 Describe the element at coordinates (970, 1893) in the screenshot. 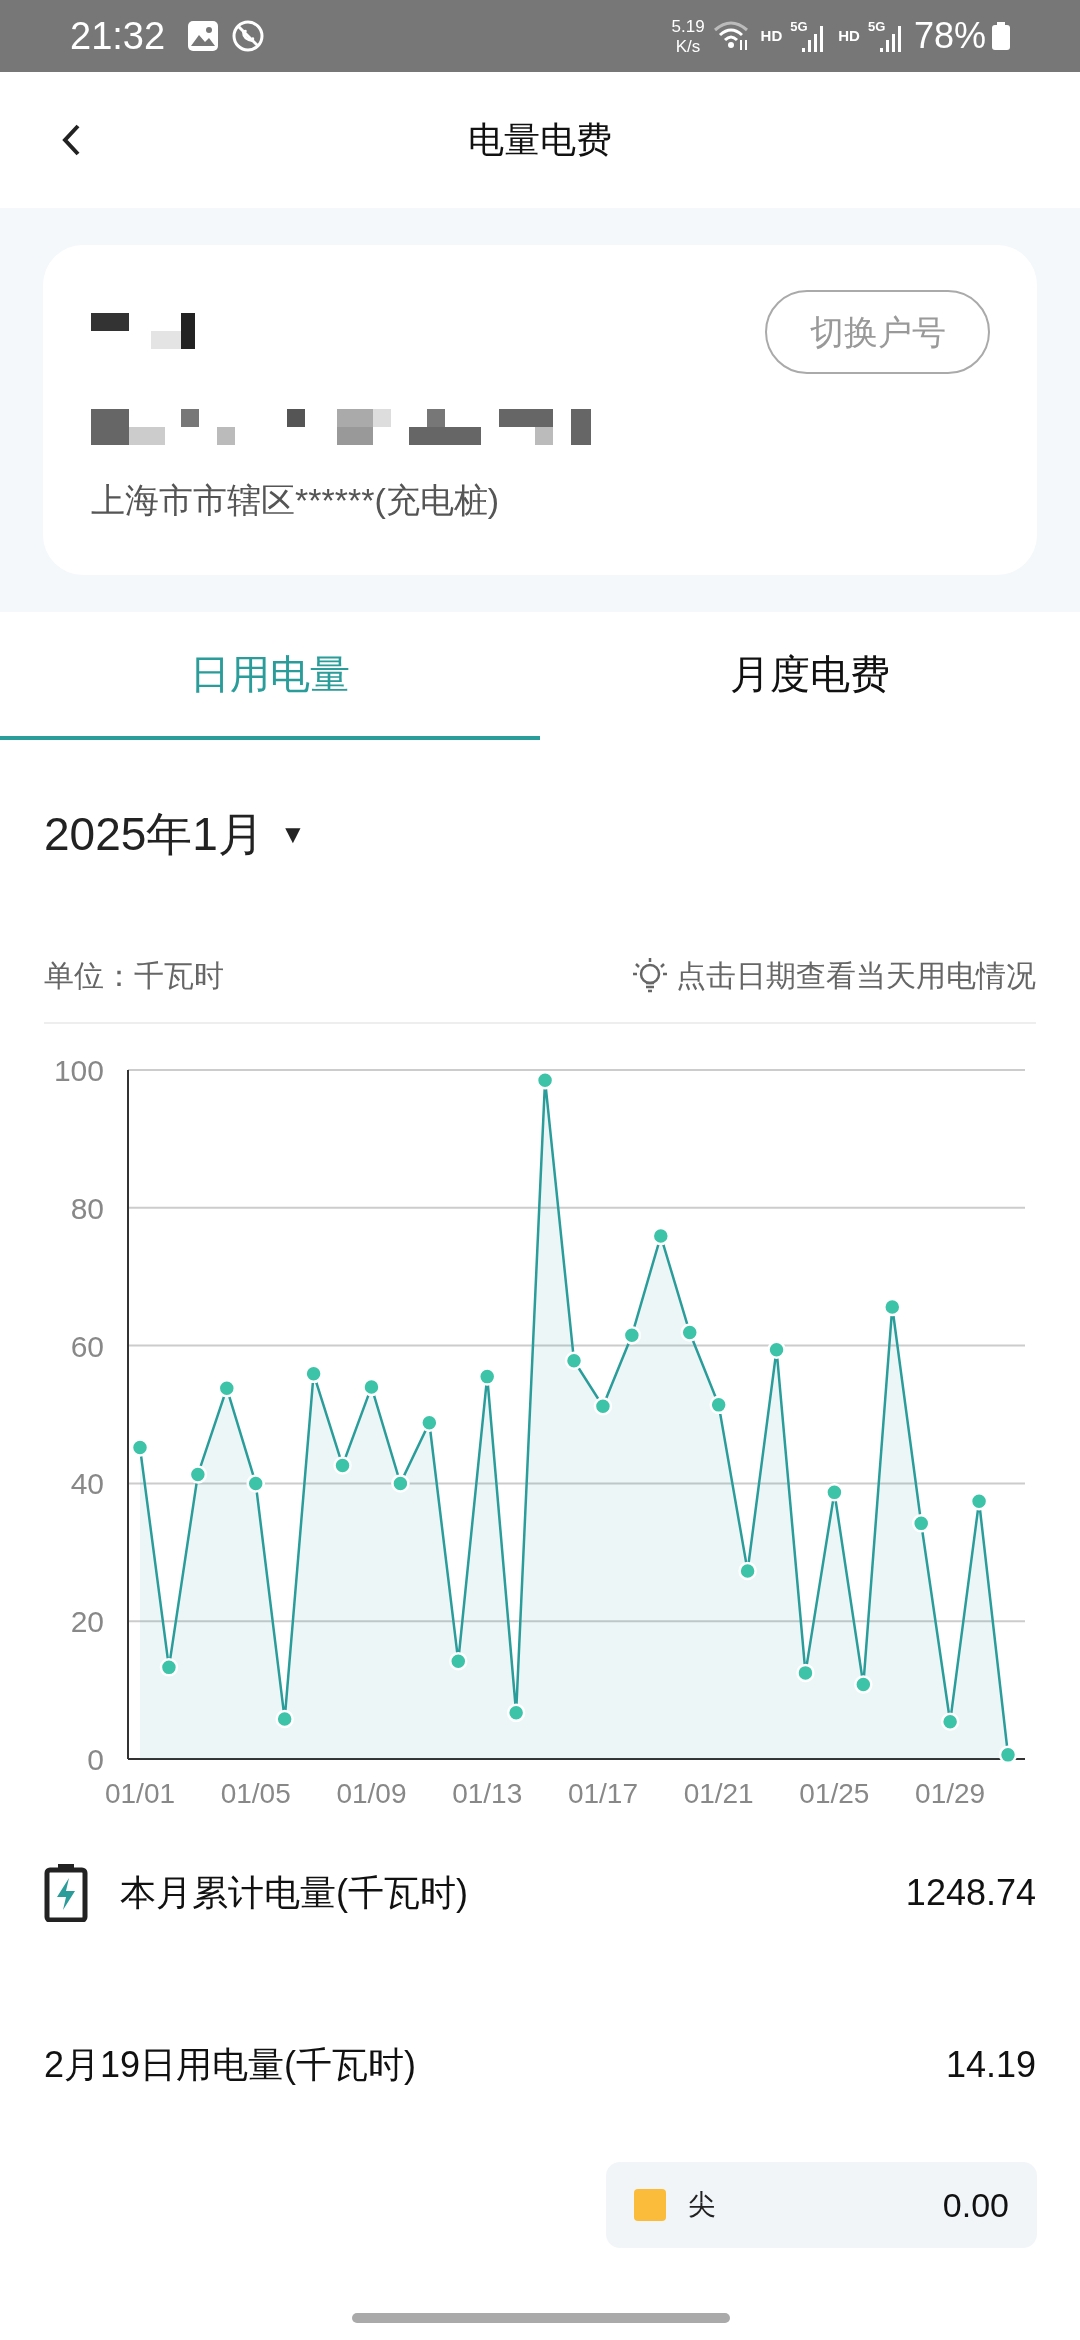

I see `summary-value: 1248.74` at that location.